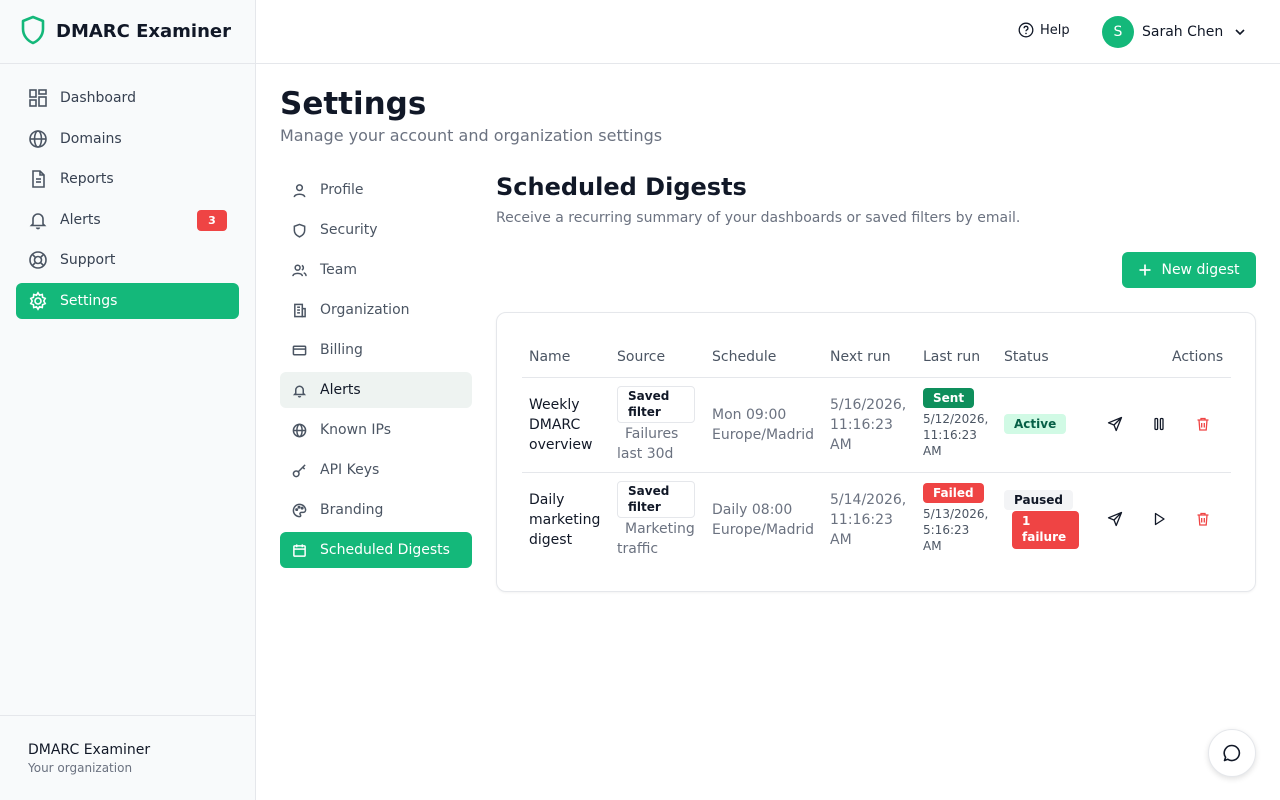 This screenshot has height=800, width=1280. Describe the element at coordinates (1038, 500) in the screenshot. I see `status-badge: Paused` at that location.